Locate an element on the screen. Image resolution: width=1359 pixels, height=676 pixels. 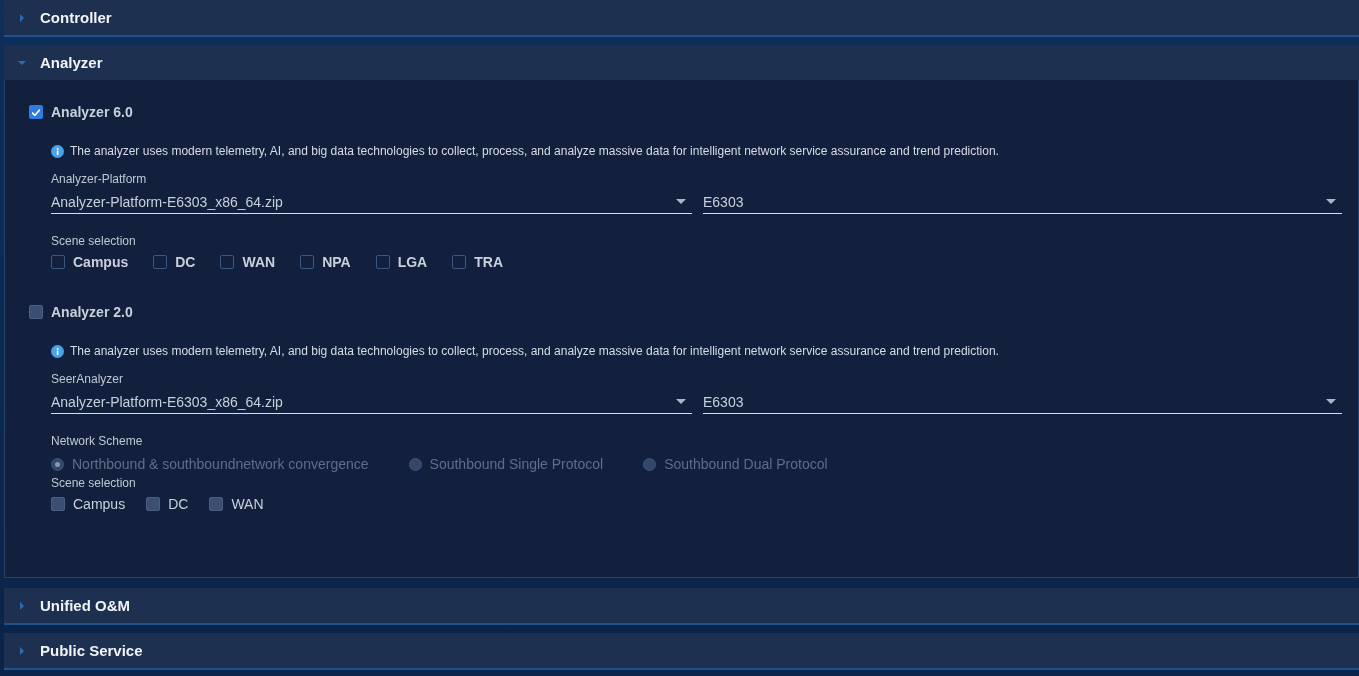
section-header: Analyzer is located at coordinates (681, 62).